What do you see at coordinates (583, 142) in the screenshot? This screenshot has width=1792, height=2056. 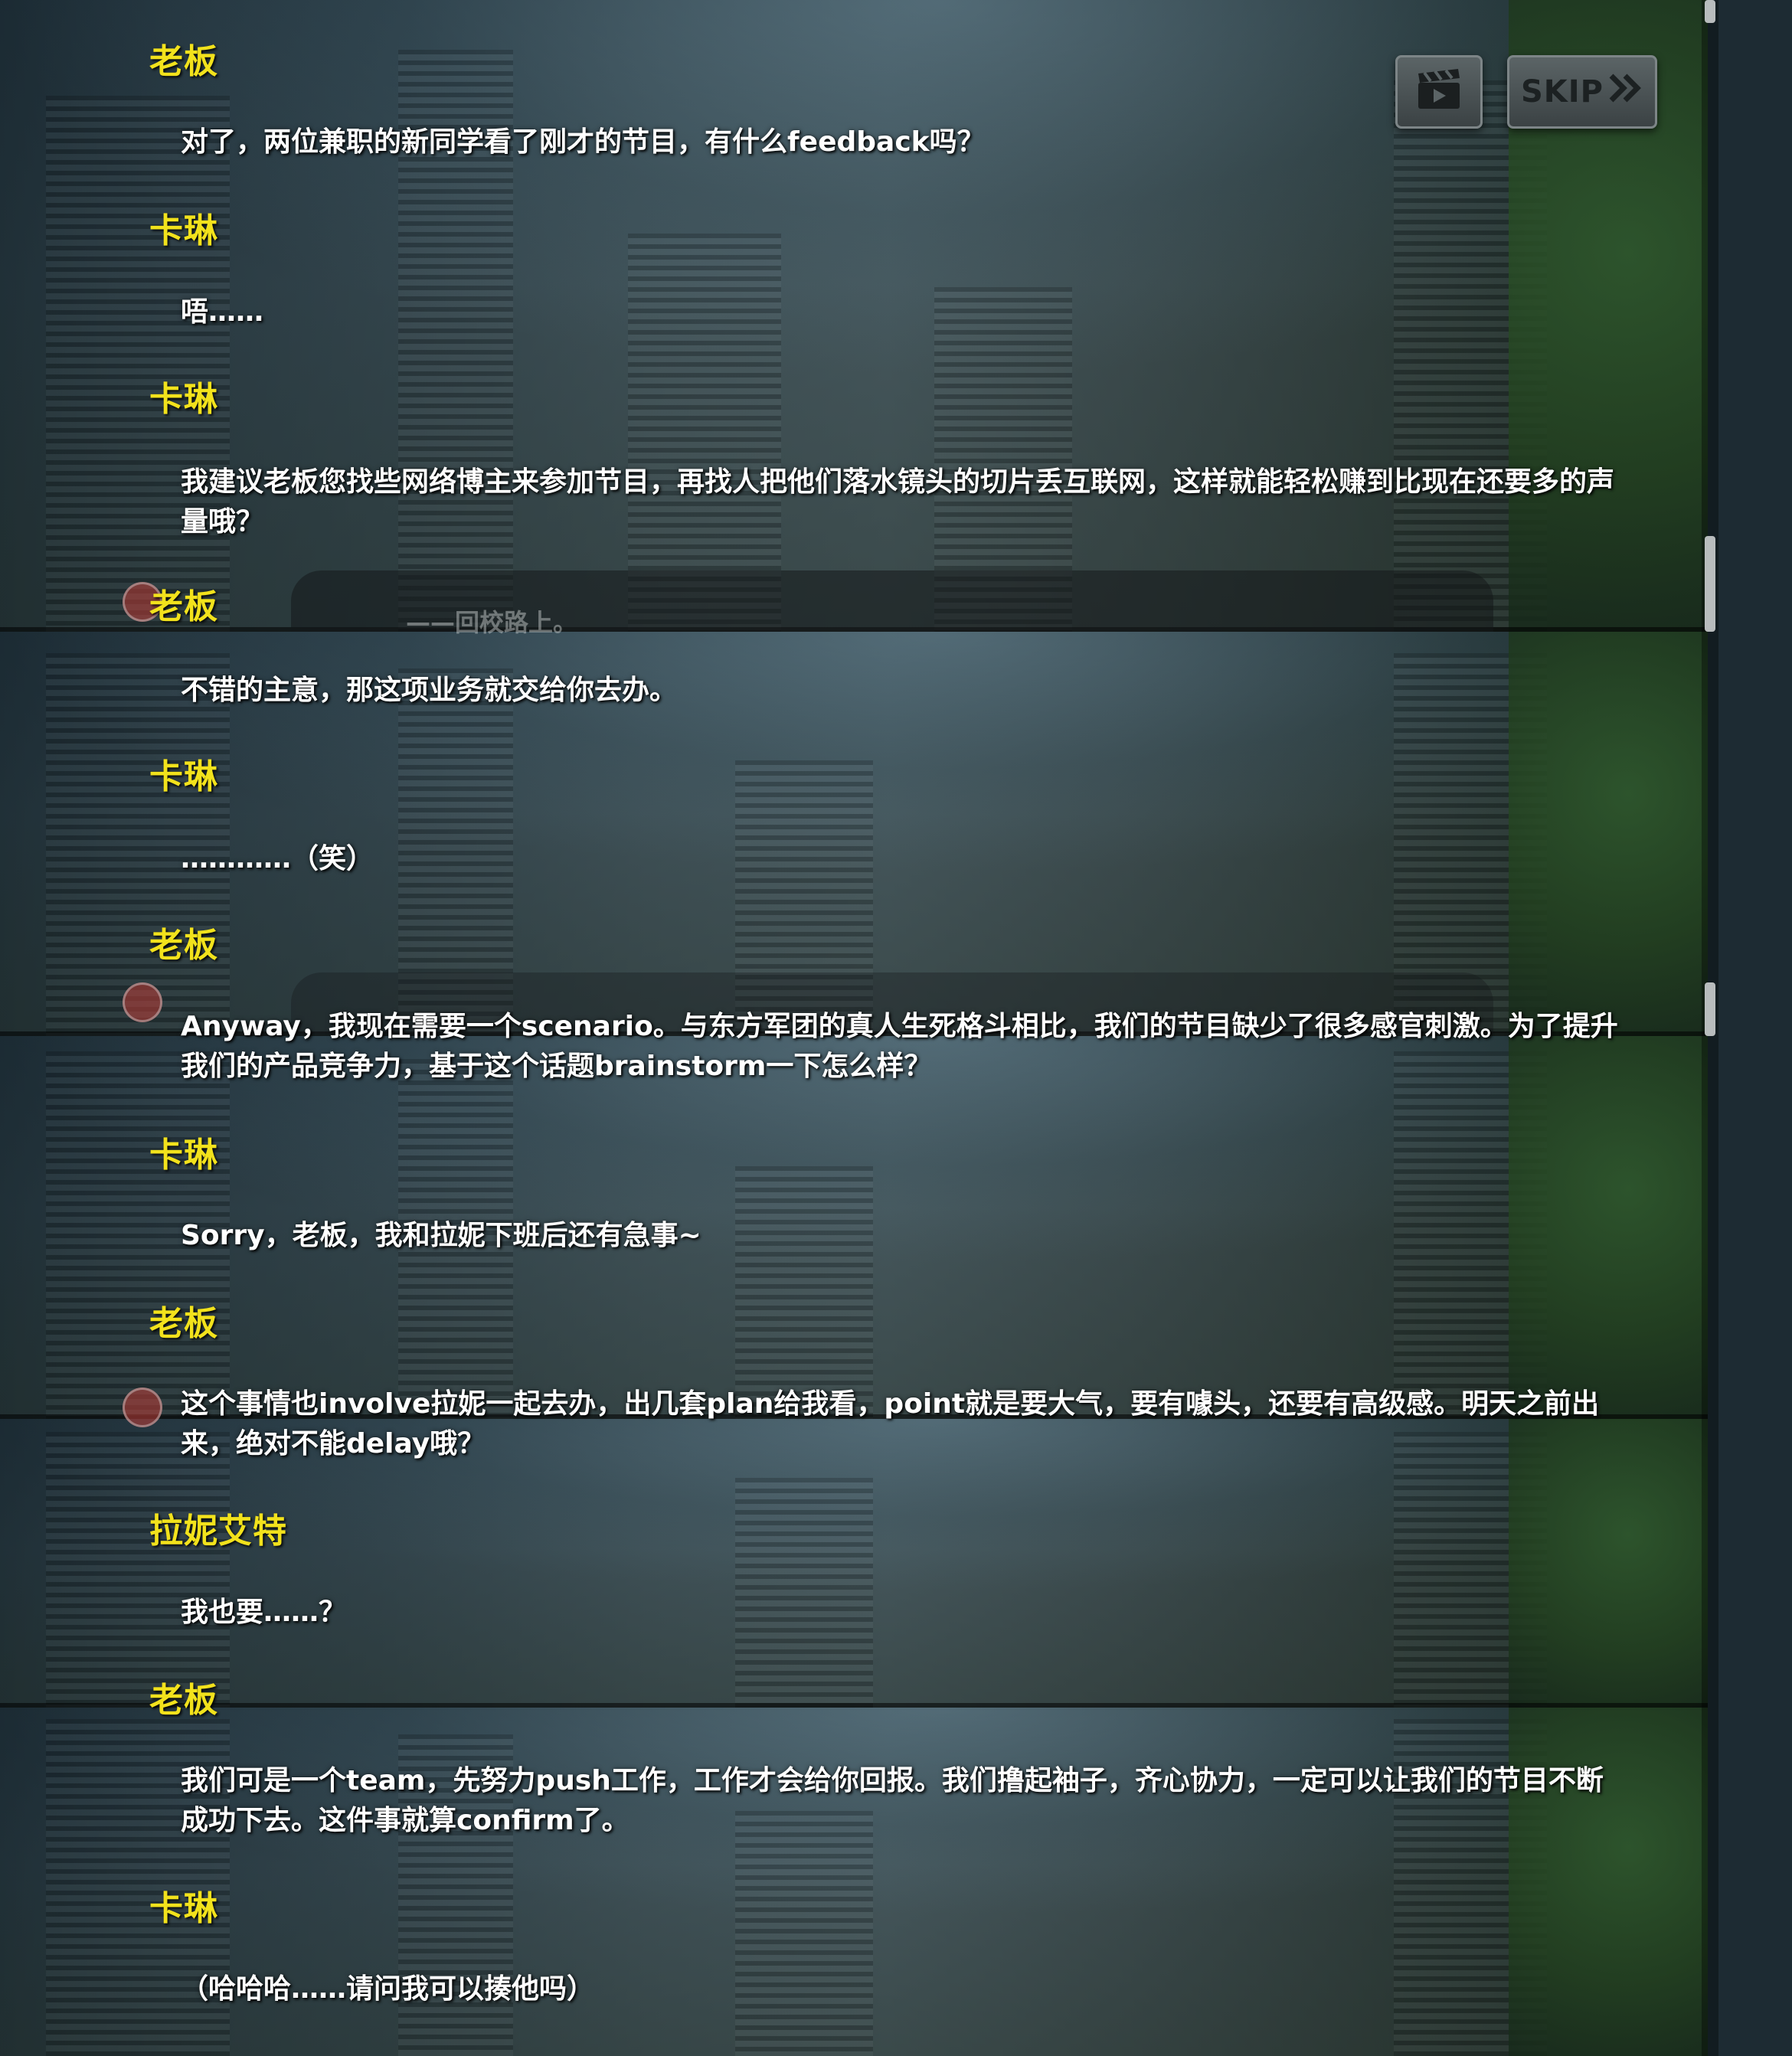 I see `dialogue-text: 对了，两位兼职的新同学看了刚才的节目，有什么feedback吗？` at bounding box center [583, 142].